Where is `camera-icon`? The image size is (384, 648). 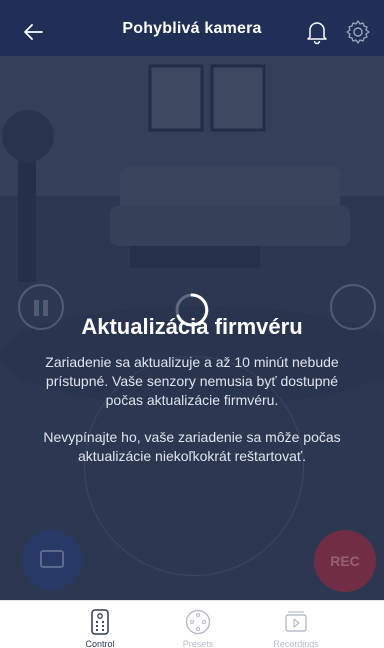 camera-icon is located at coordinates (52, 559).